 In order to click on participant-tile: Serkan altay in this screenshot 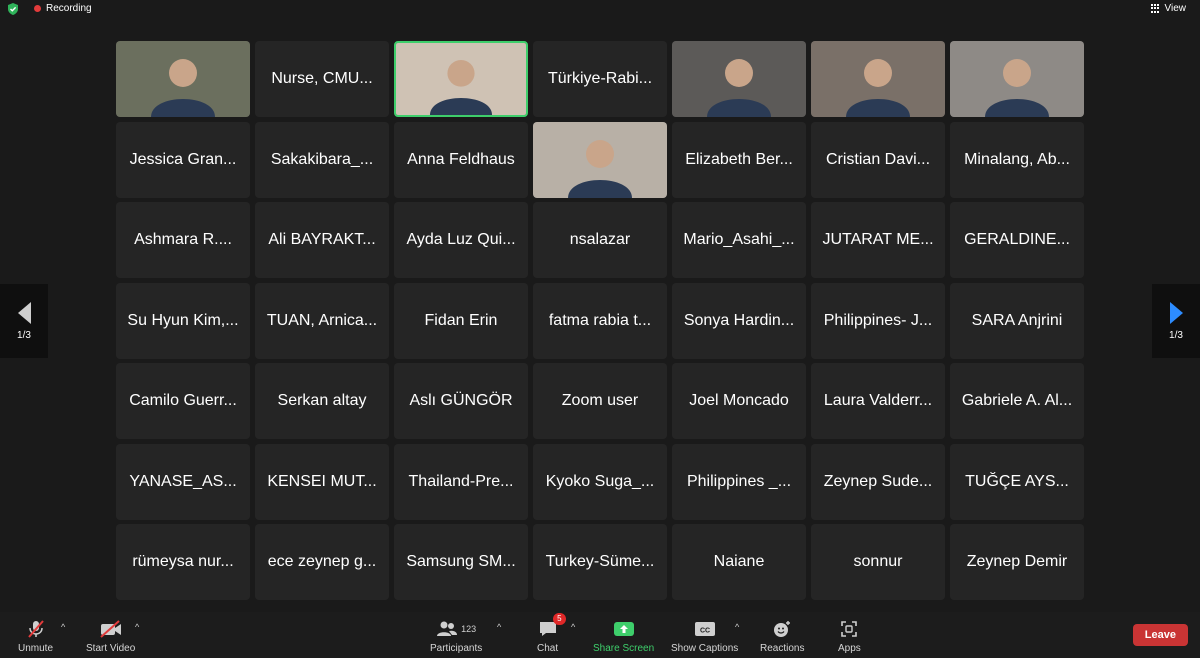, I will do `click(322, 401)`.